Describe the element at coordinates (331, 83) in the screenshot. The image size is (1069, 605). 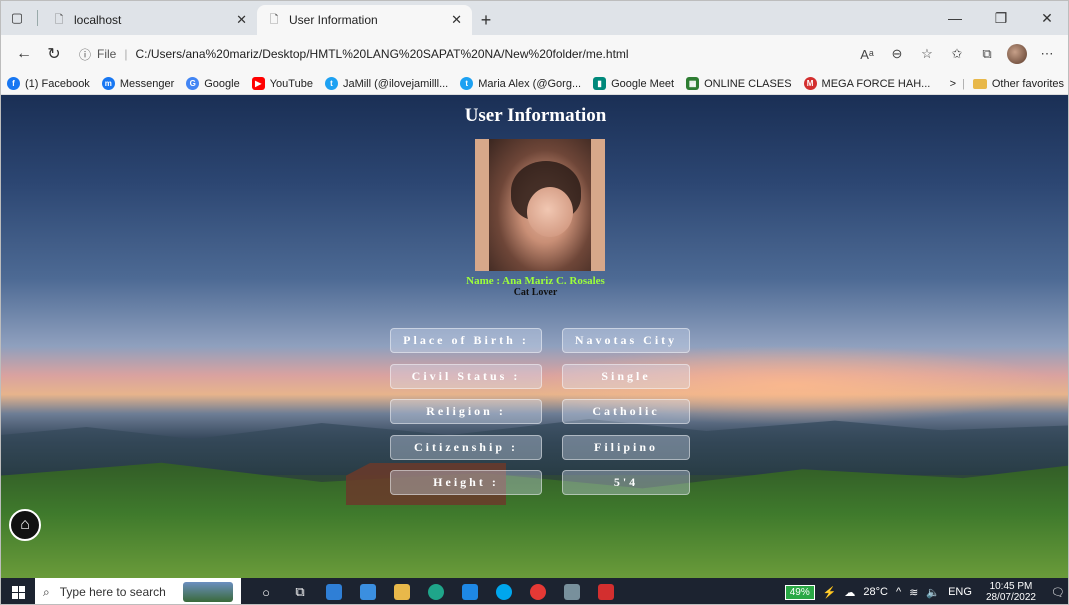
I see `twitter-icon: t` at that location.